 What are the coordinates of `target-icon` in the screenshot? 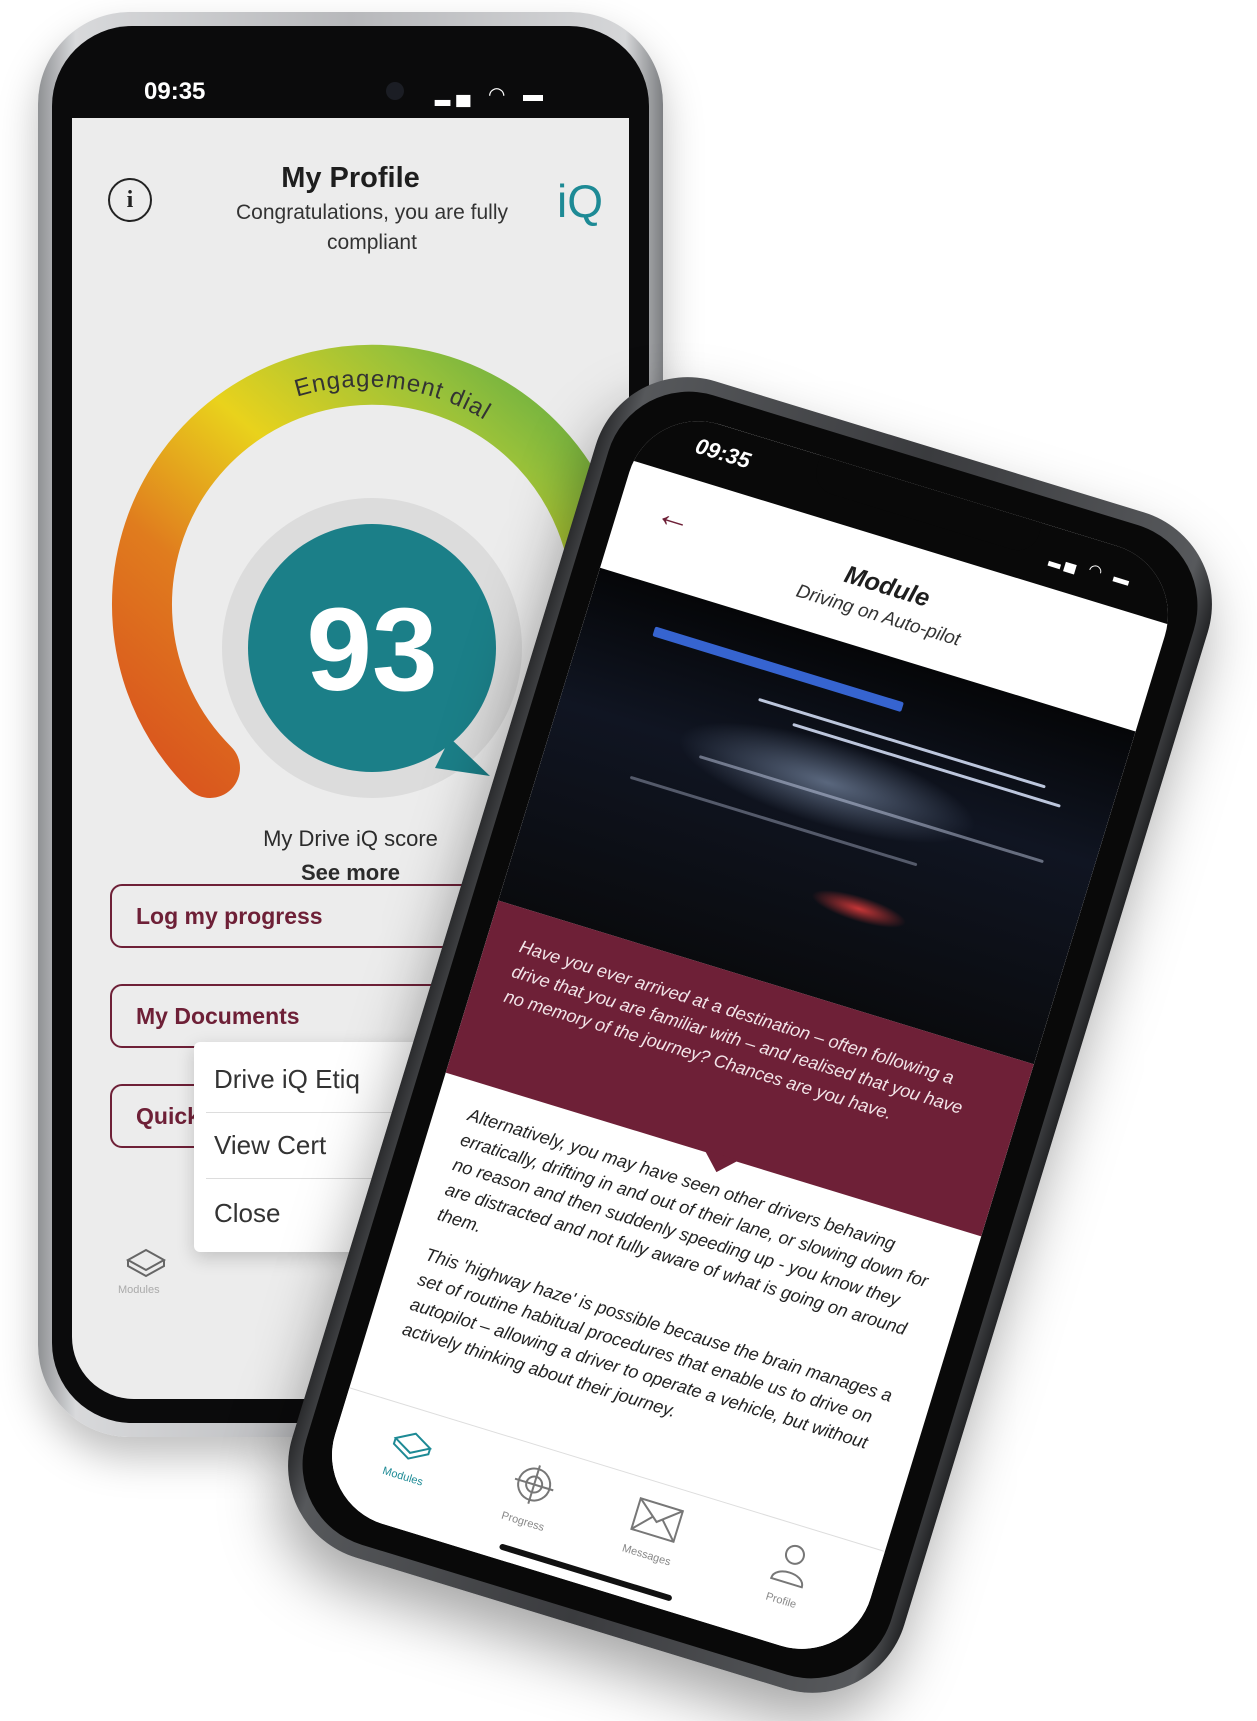 It's located at (534, 1484).